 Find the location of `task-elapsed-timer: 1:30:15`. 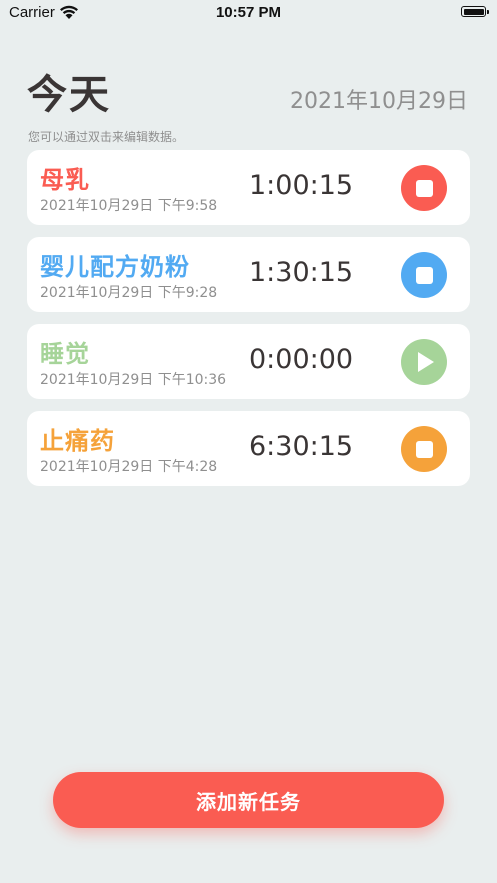

task-elapsed-timer: 1:30:15 is located at coordinates (301, 272).